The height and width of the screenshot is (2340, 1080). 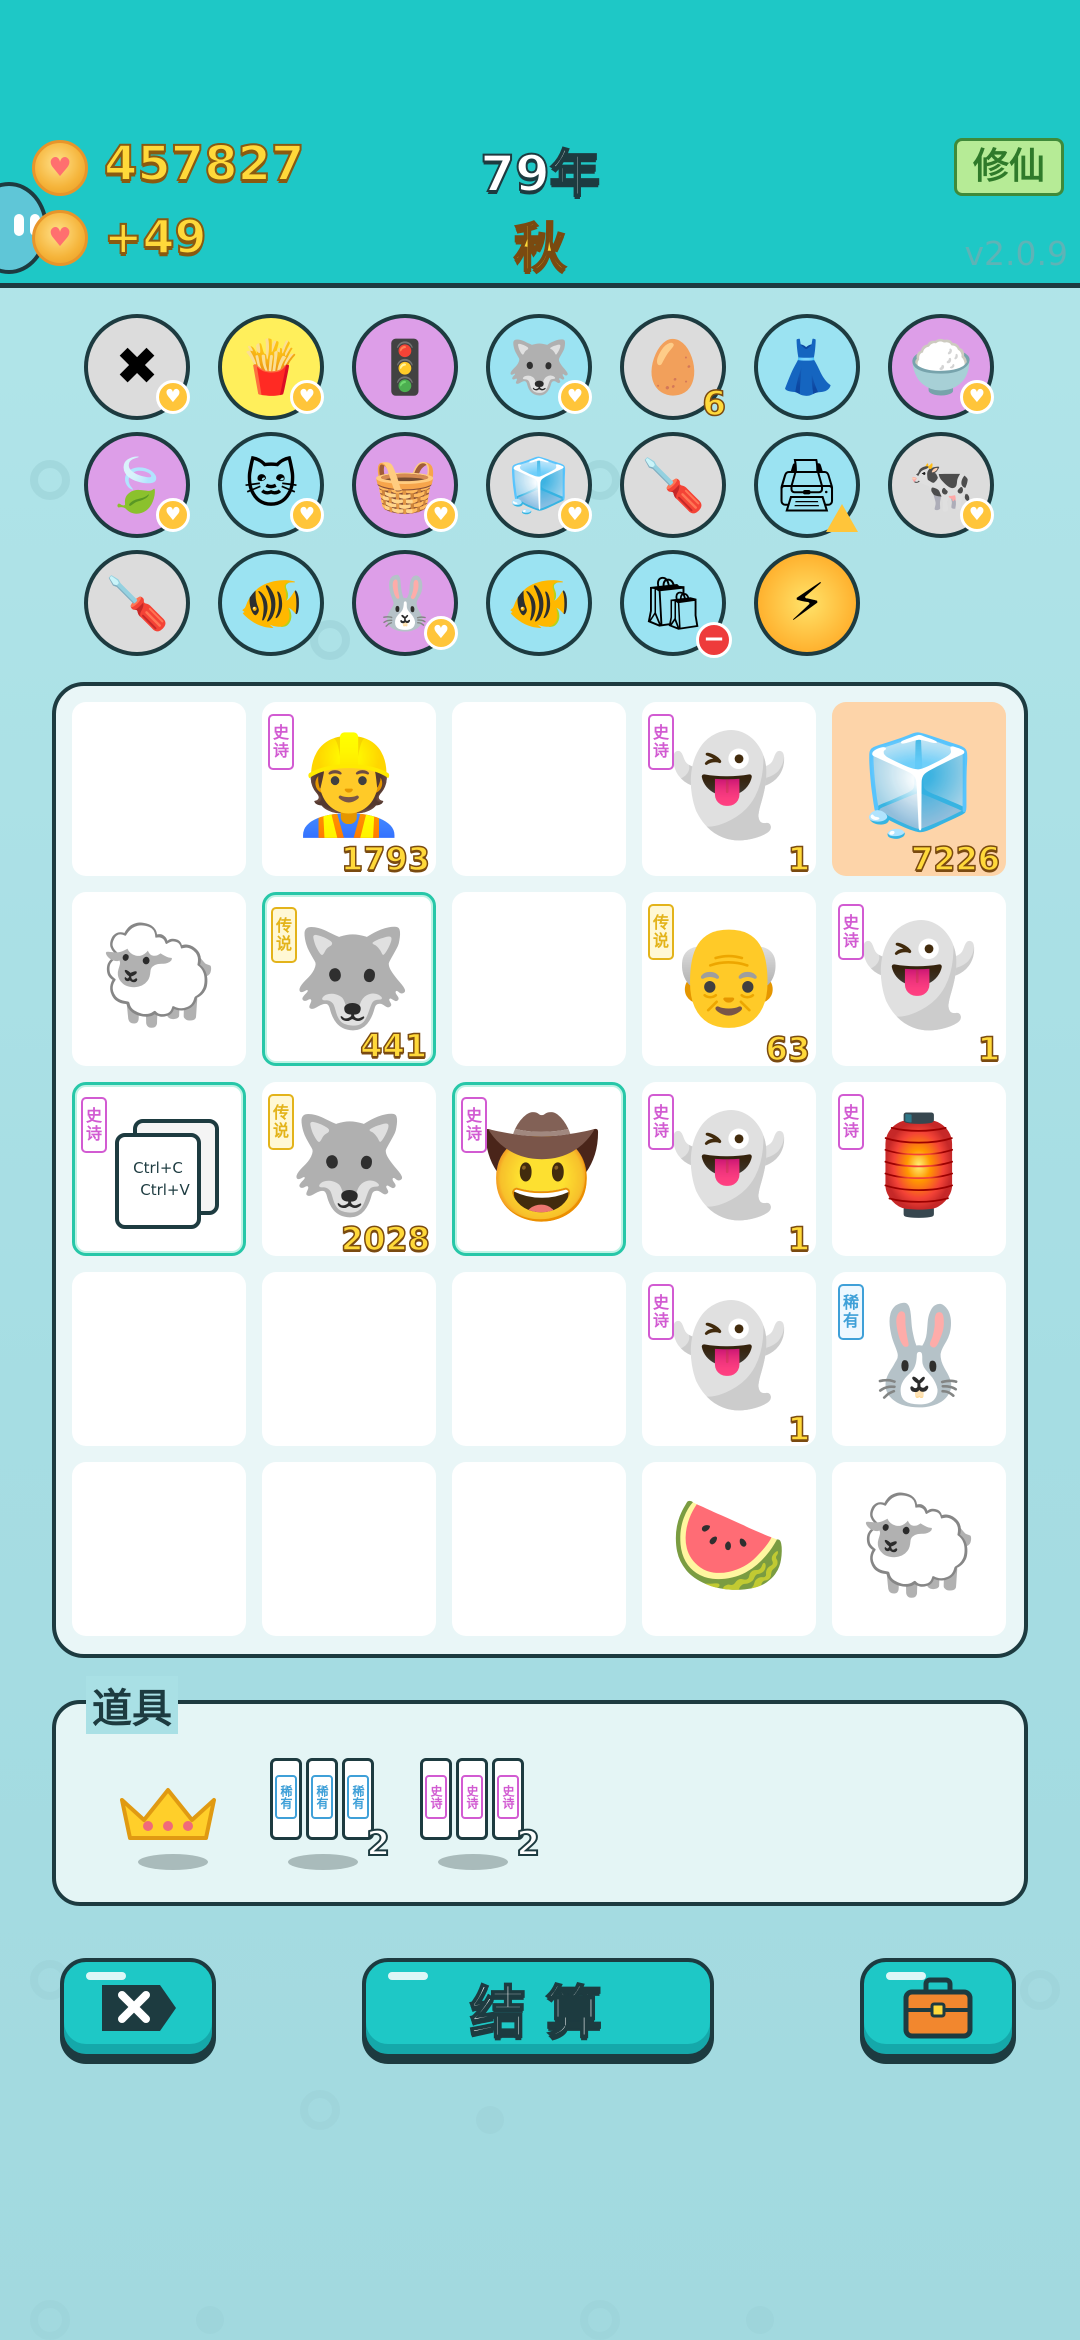 I want to click on remove-button, so click(x=138, y=2008).